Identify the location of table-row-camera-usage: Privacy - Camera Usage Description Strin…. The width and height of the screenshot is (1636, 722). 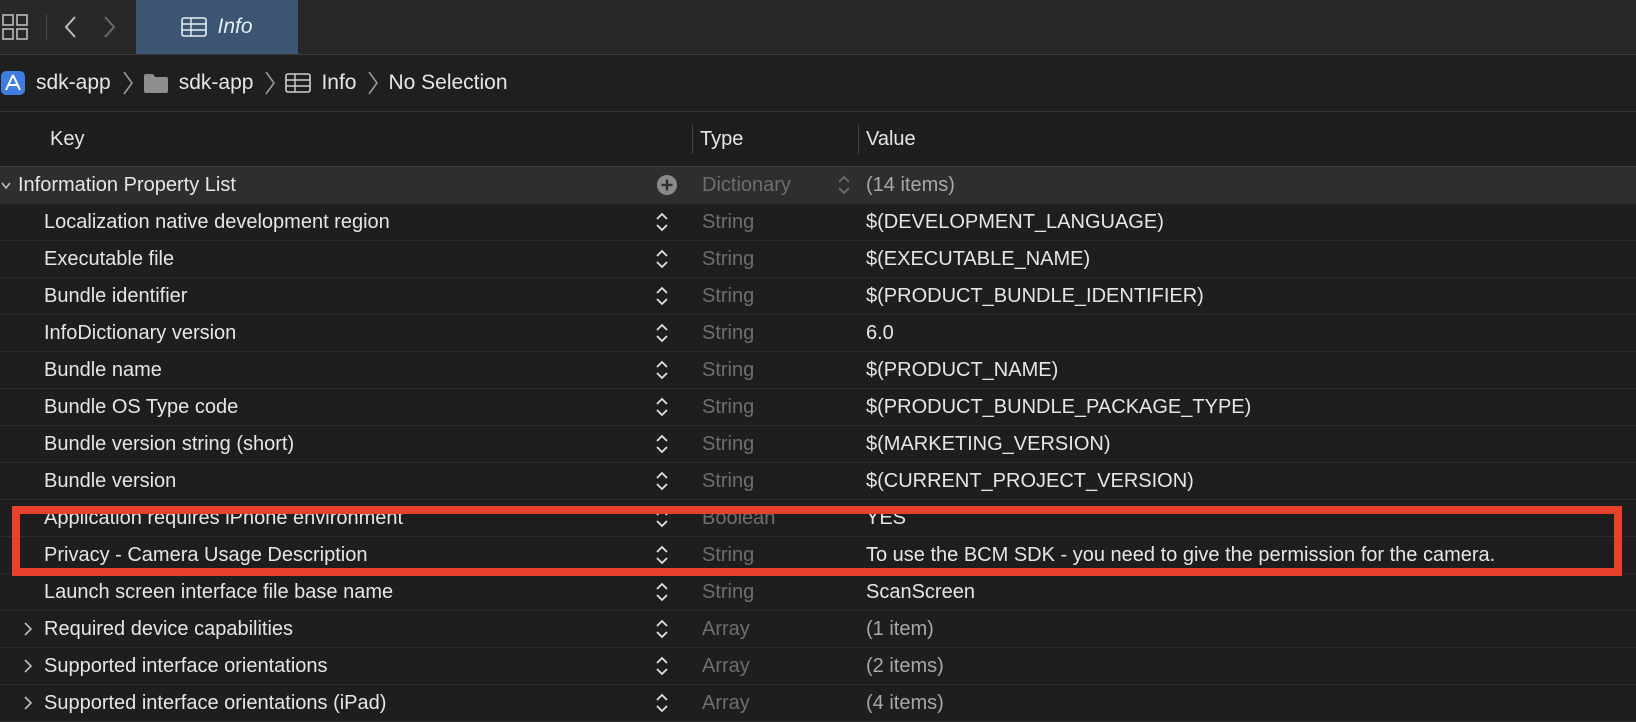
(818, 555).